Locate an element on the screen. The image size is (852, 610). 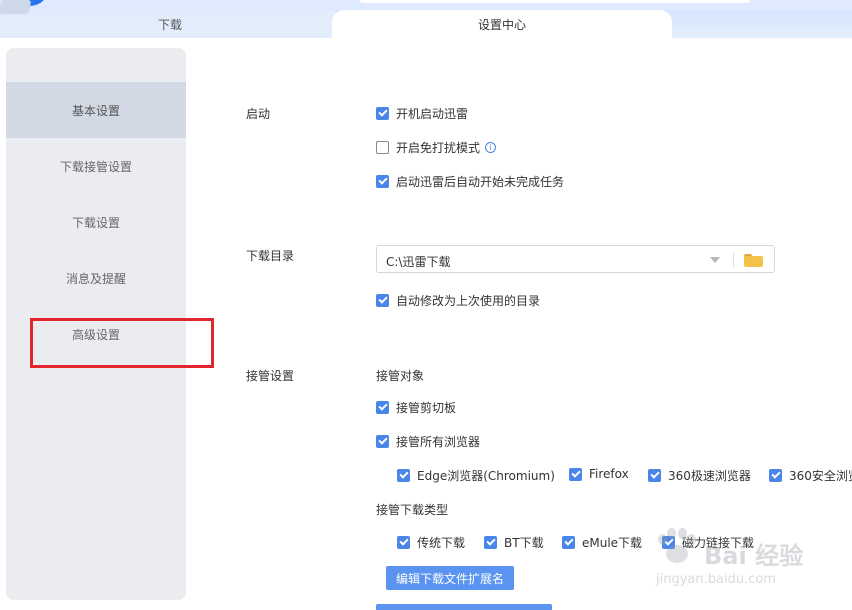
tab-bar: 下载 设置中心 is located at coordinates (426, 19).